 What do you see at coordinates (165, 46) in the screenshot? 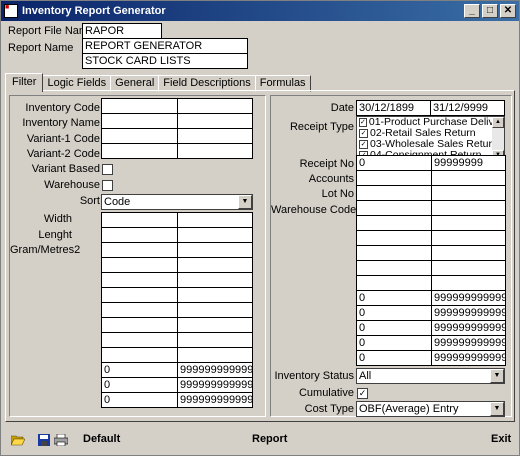
I see `report-name-input-1: REPORT GENERATOR` at bounding box center [165, 46].